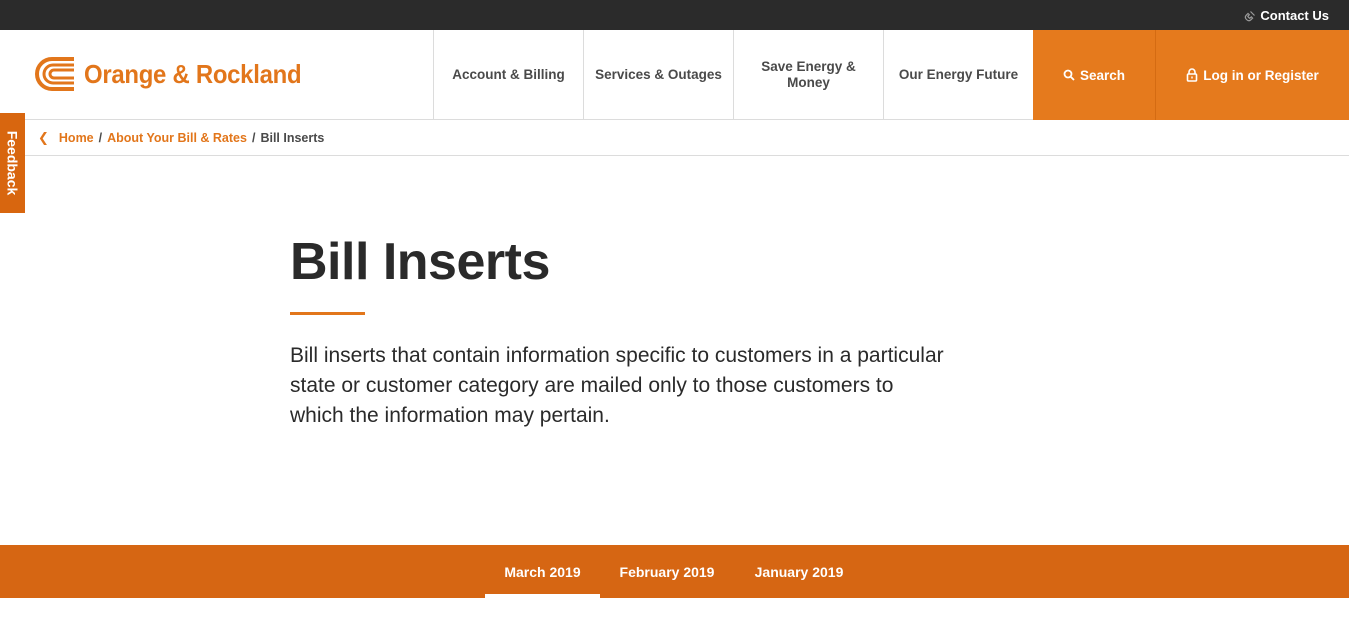 The image size is (1349, 632). Describe the element at coordinates (76, 138) in the screenshot. I see `breadcrumb-home: Home` at that location.